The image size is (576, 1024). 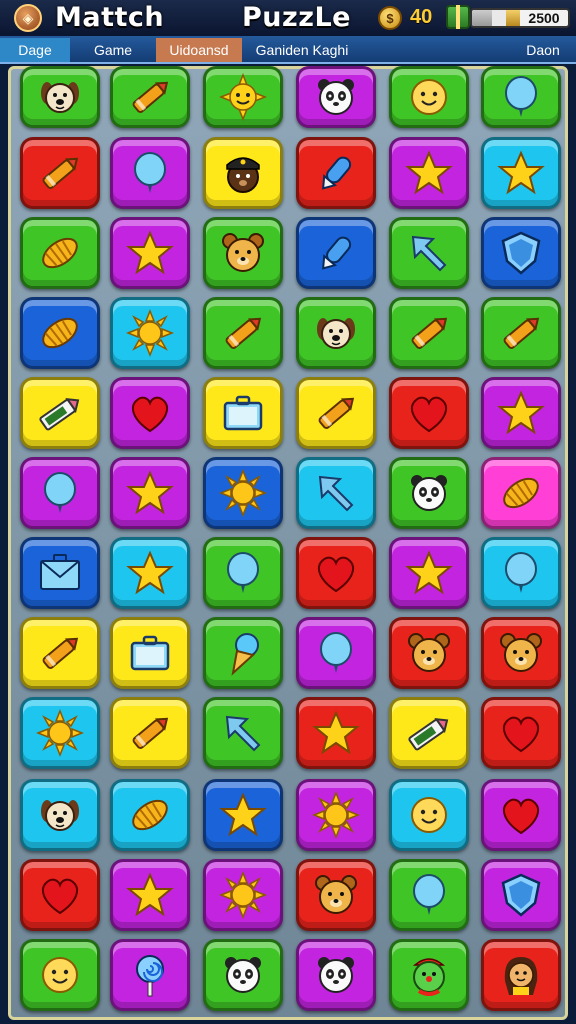 I want to click on clown-icon, so click(x=429, y=975).